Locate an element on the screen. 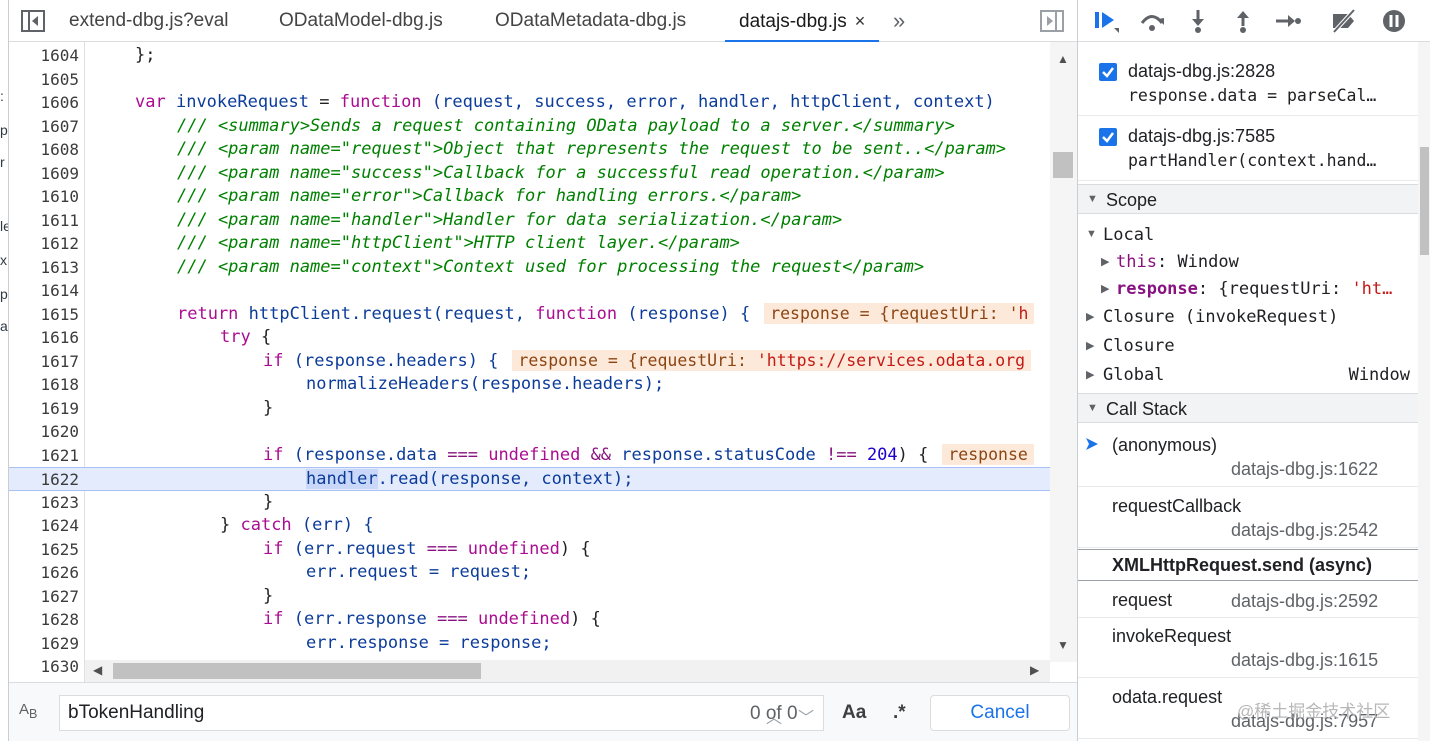 Image resolution: width=1430 pixels, height=741 pixels. pause-on-exceptions-icon is located at coordinates (1394, 21).